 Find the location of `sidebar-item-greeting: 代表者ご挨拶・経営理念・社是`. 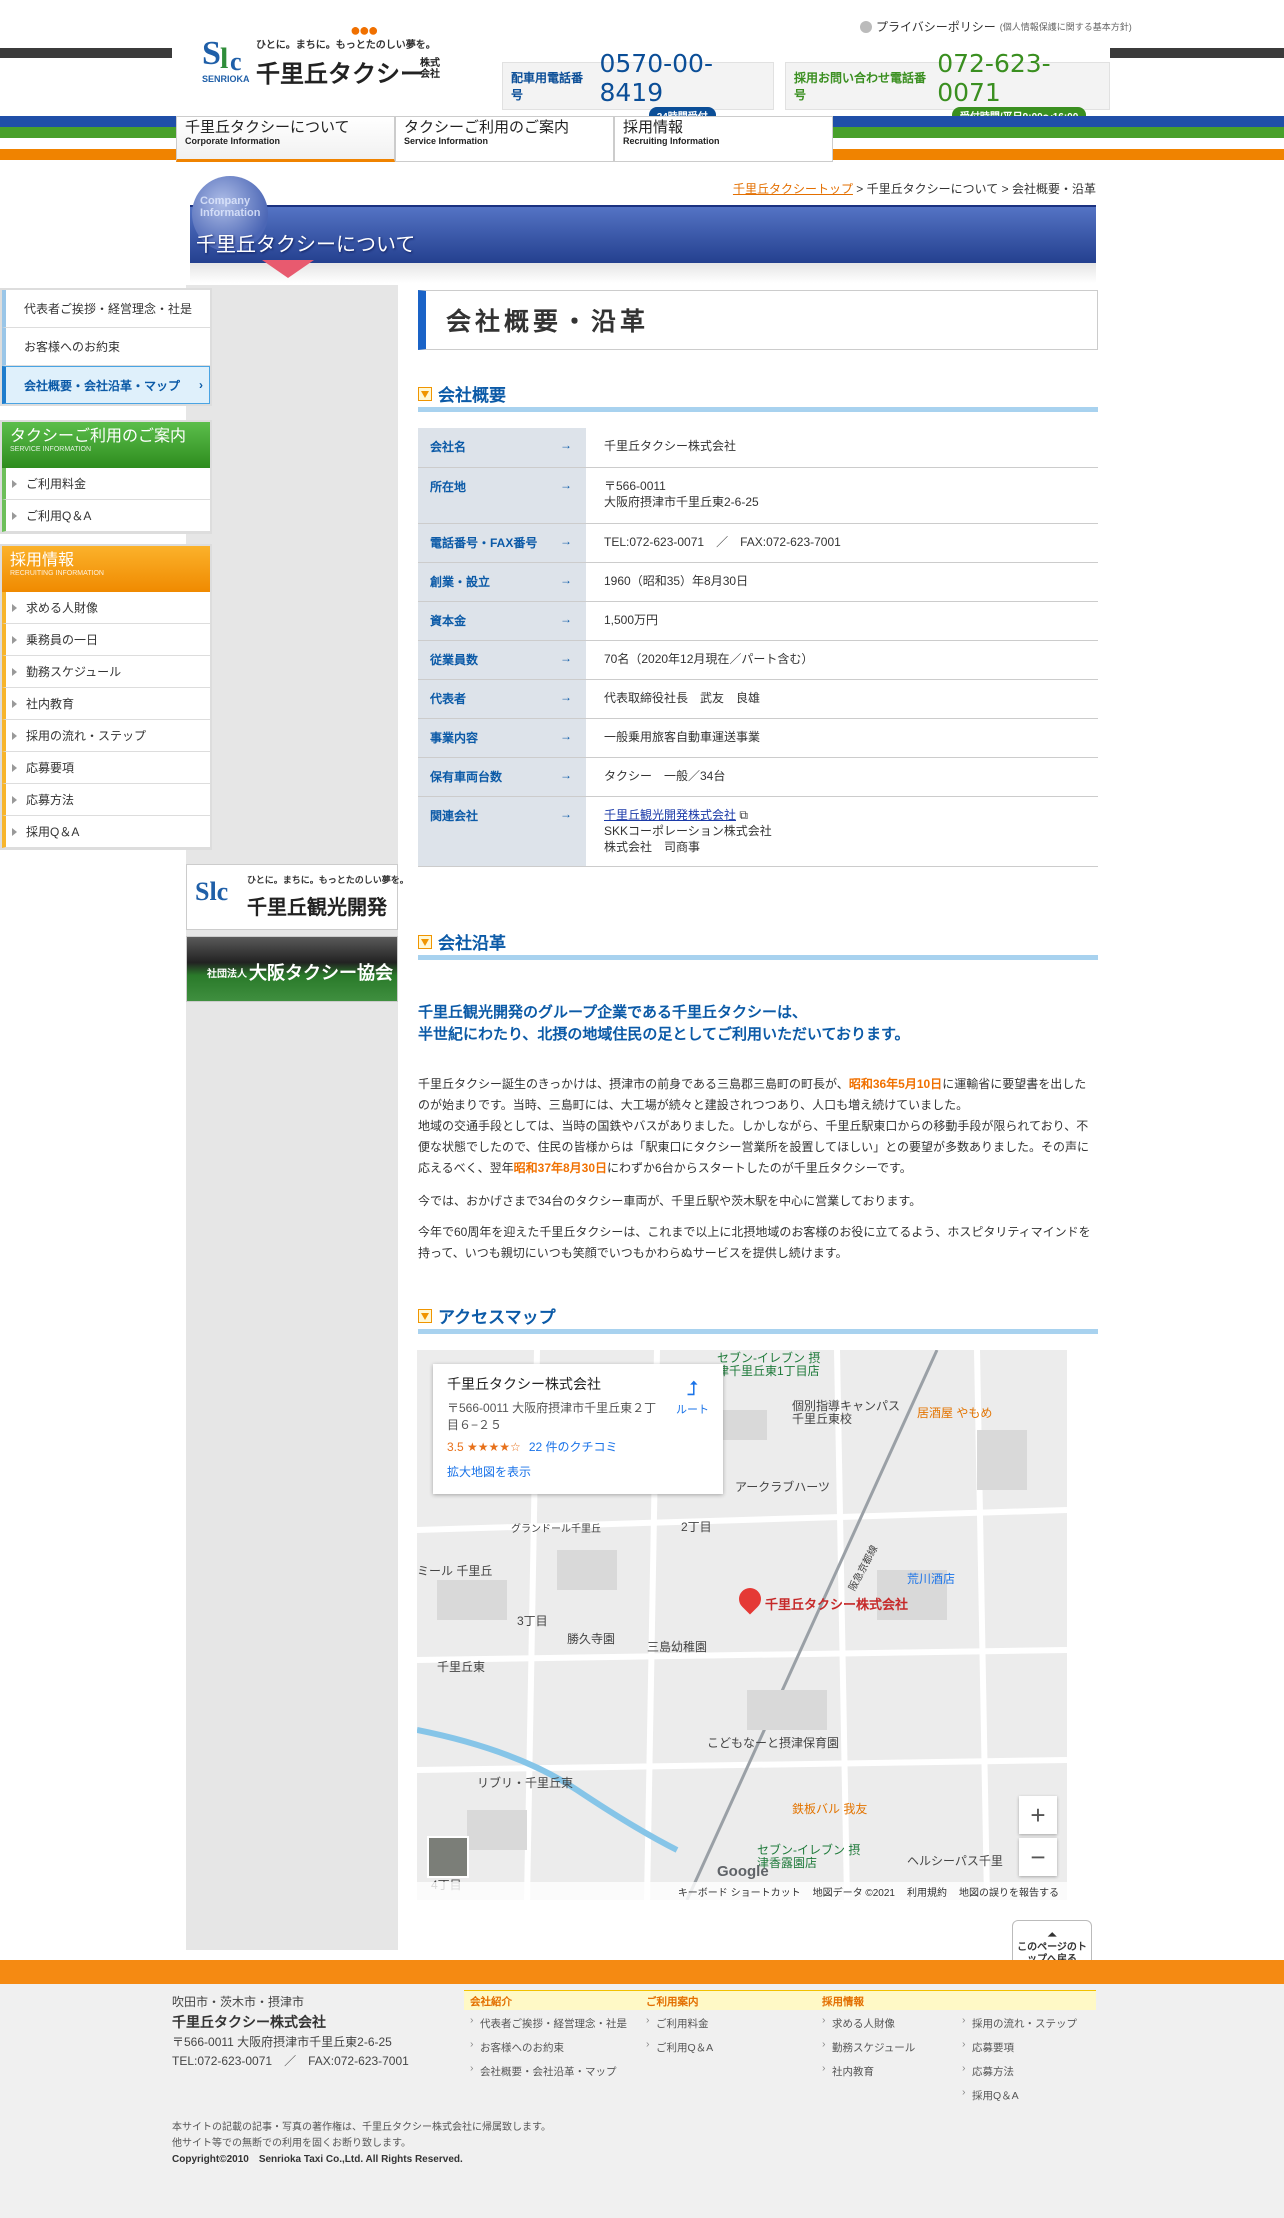

sidebar-item-greeting: 代表者ご挨拶・経営理念・社是 is located at coordinates (106, 309).